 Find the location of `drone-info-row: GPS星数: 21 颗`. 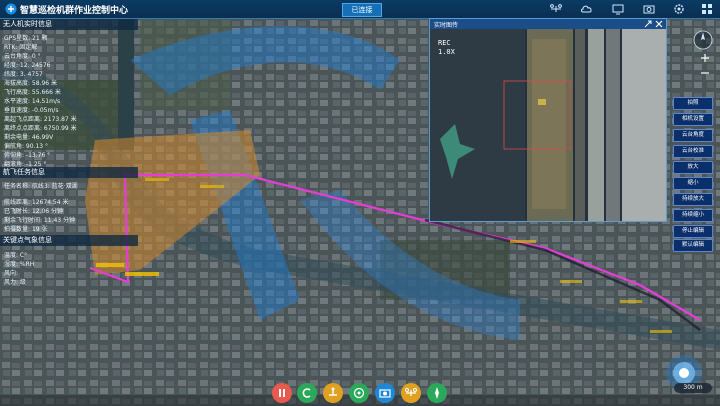

drone-info-row: GPS星数: 21 颗 is located at coordinates (26, 38).